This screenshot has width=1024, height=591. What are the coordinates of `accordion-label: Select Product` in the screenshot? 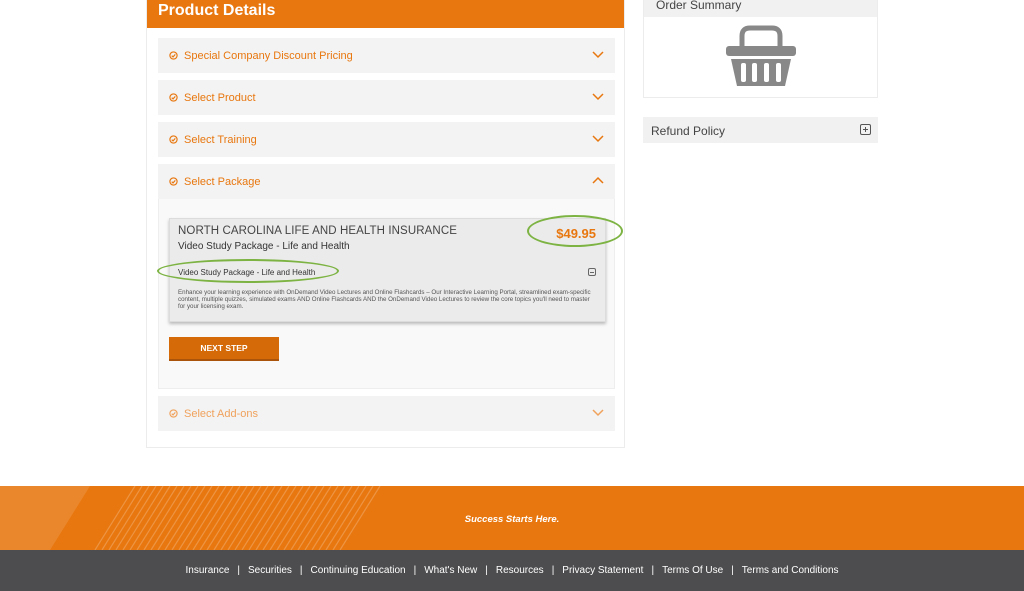 It's located at (220, 97).